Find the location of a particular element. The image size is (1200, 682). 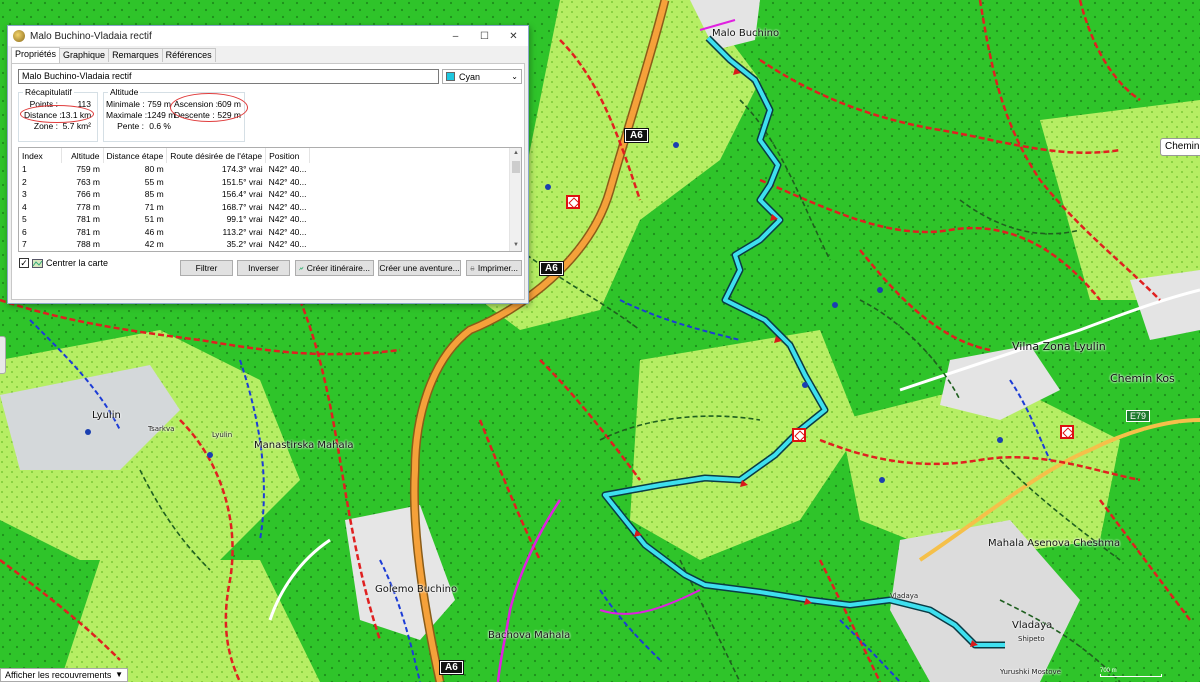

cell-leg-course: 113.2° vrai is located at coordinates (242, 231).